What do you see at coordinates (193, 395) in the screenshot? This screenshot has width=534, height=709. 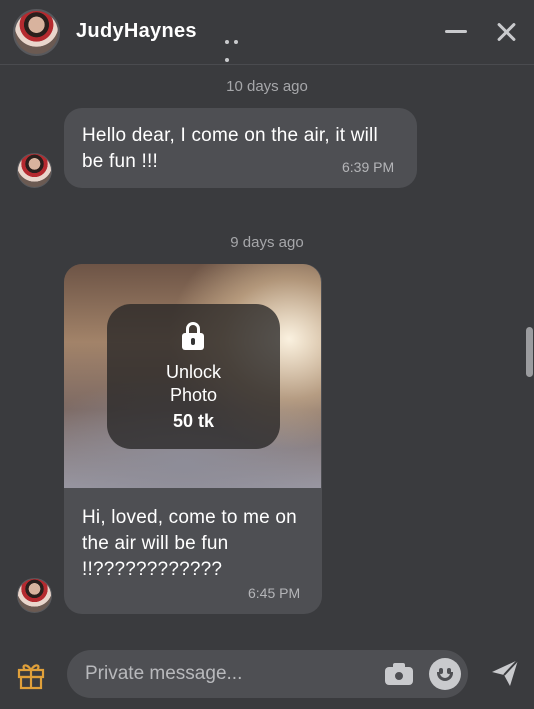 I see `unlock-label: Photo` at bounding box center [193, 395].